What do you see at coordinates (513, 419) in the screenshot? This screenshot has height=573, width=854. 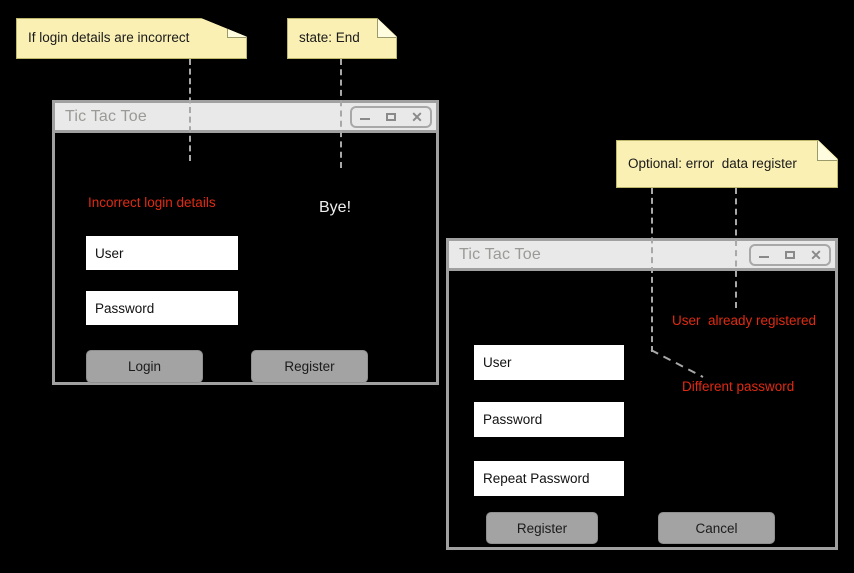 I see `register-password-value: Password` at bounding box center [513, 419].